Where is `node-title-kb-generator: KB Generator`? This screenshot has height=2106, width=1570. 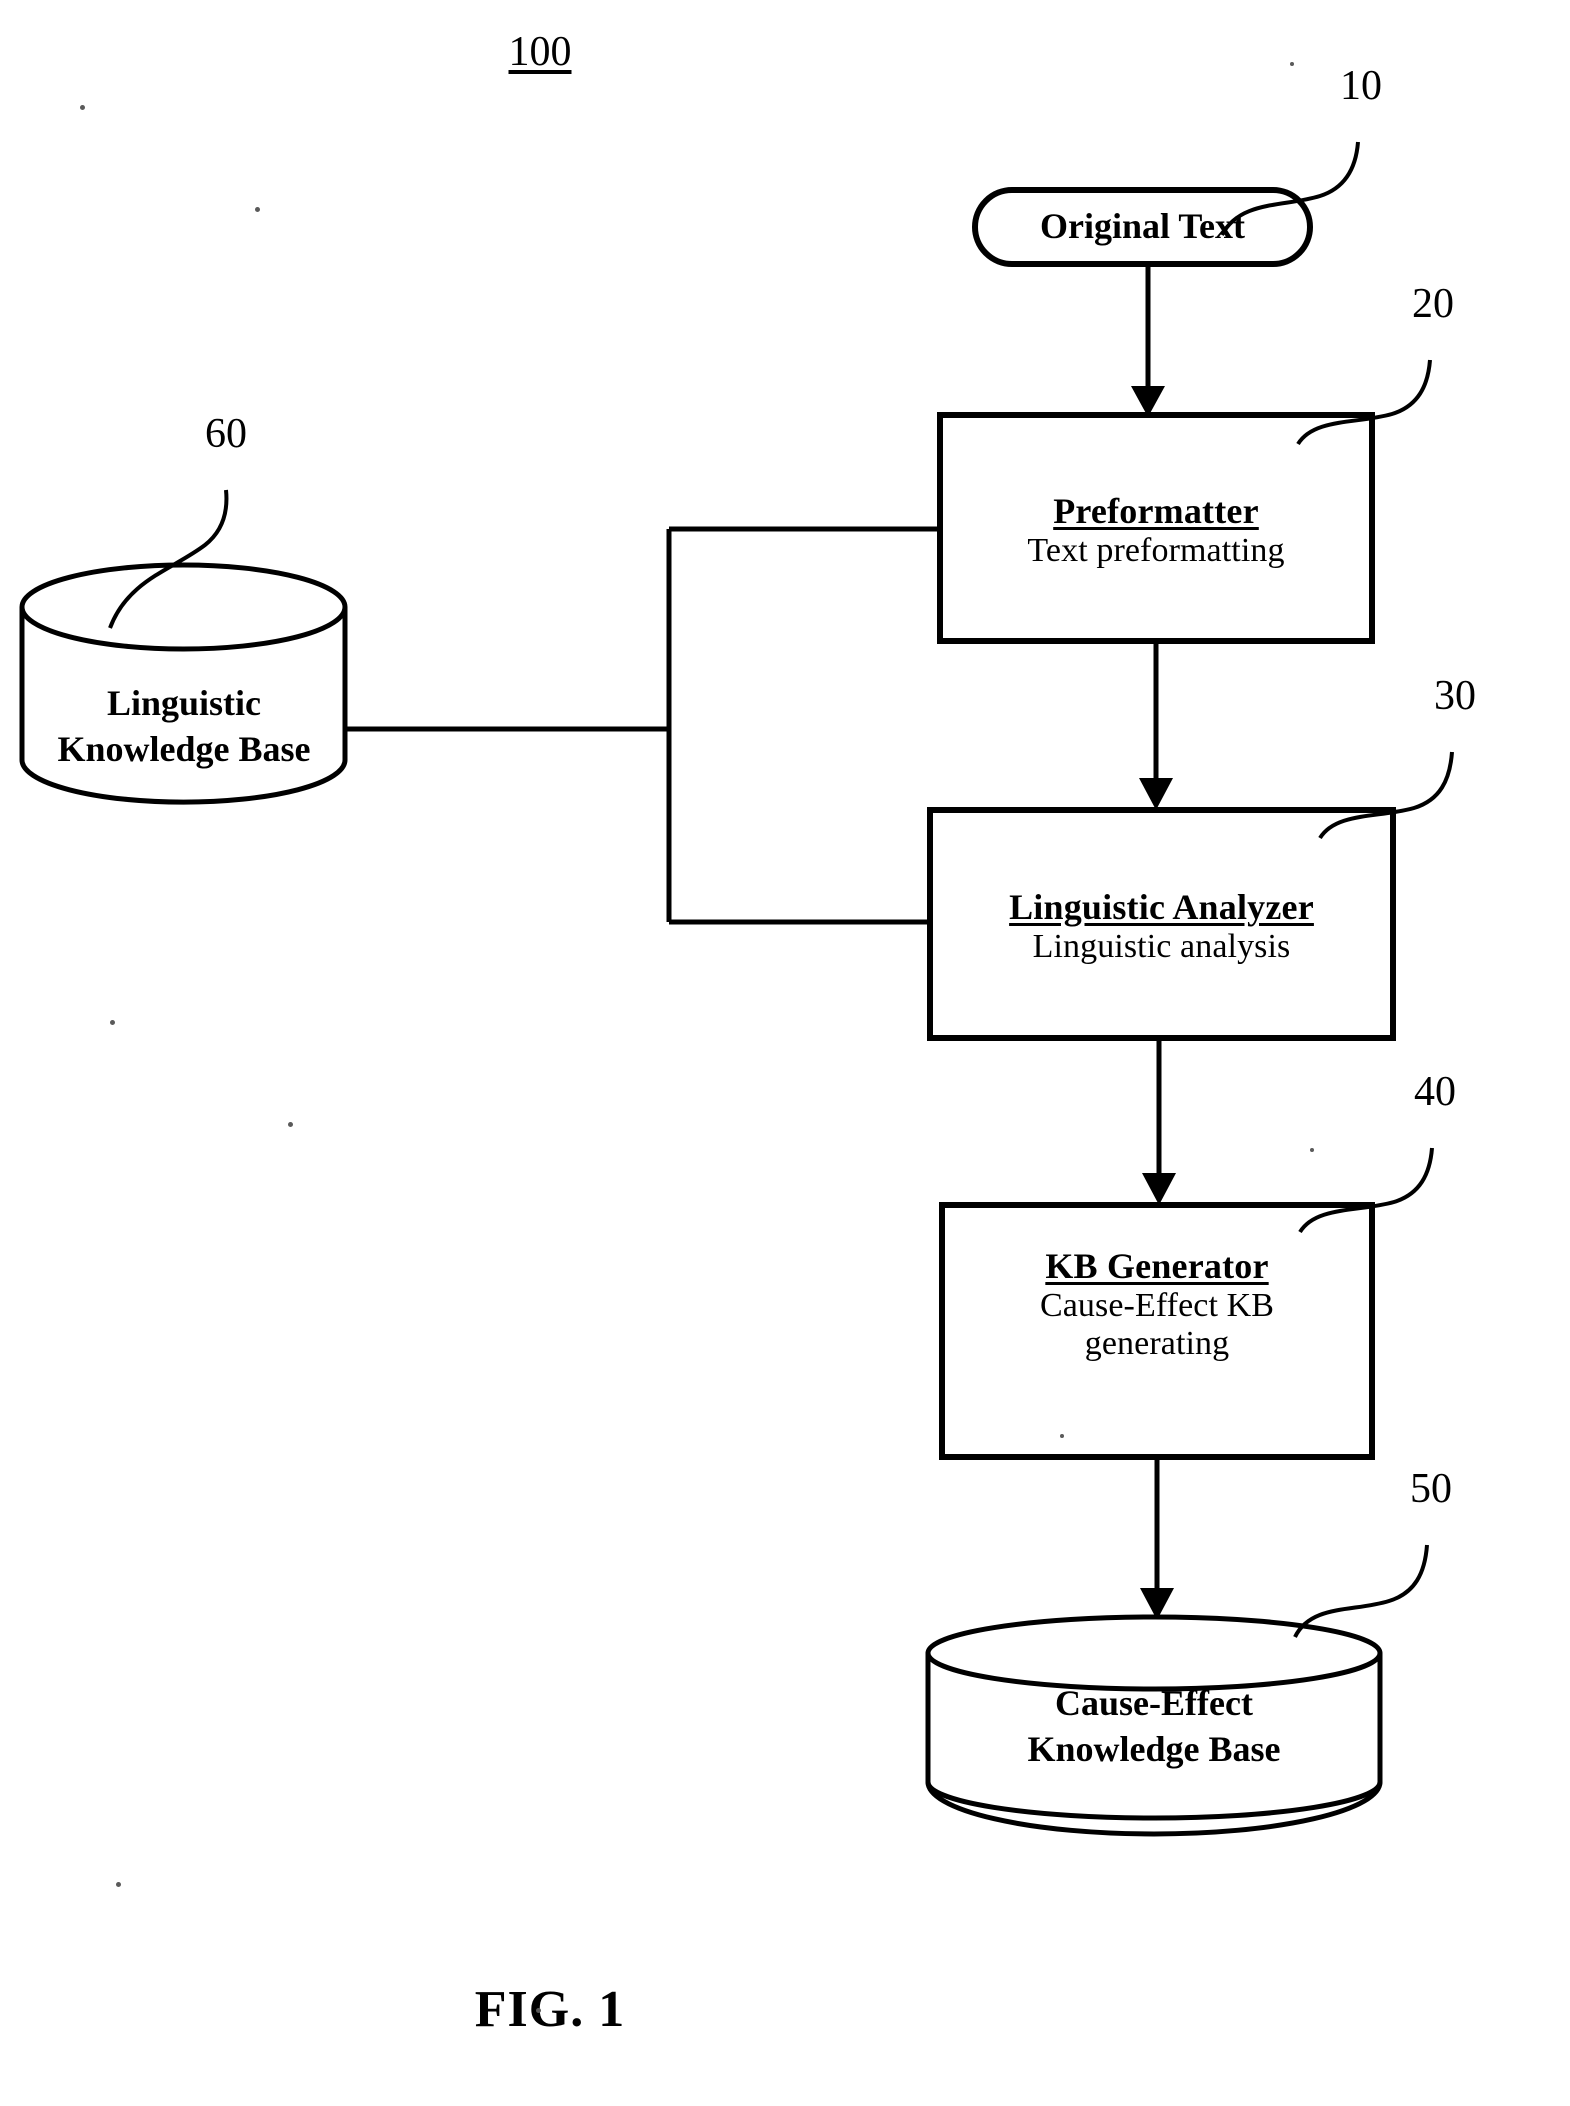
node-title-kb-generator: KB Generator is located at coordinates (1157, 1266).